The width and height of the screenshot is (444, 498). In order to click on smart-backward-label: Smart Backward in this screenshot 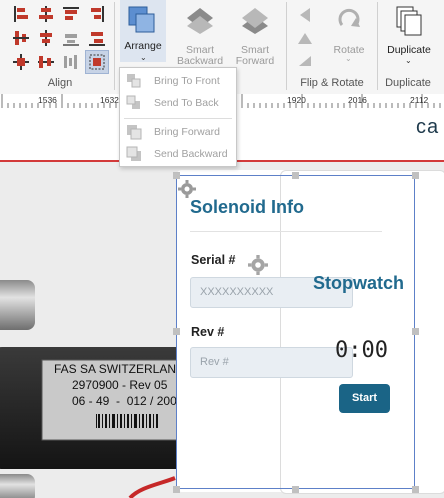, I will do `click(200, 55)`.